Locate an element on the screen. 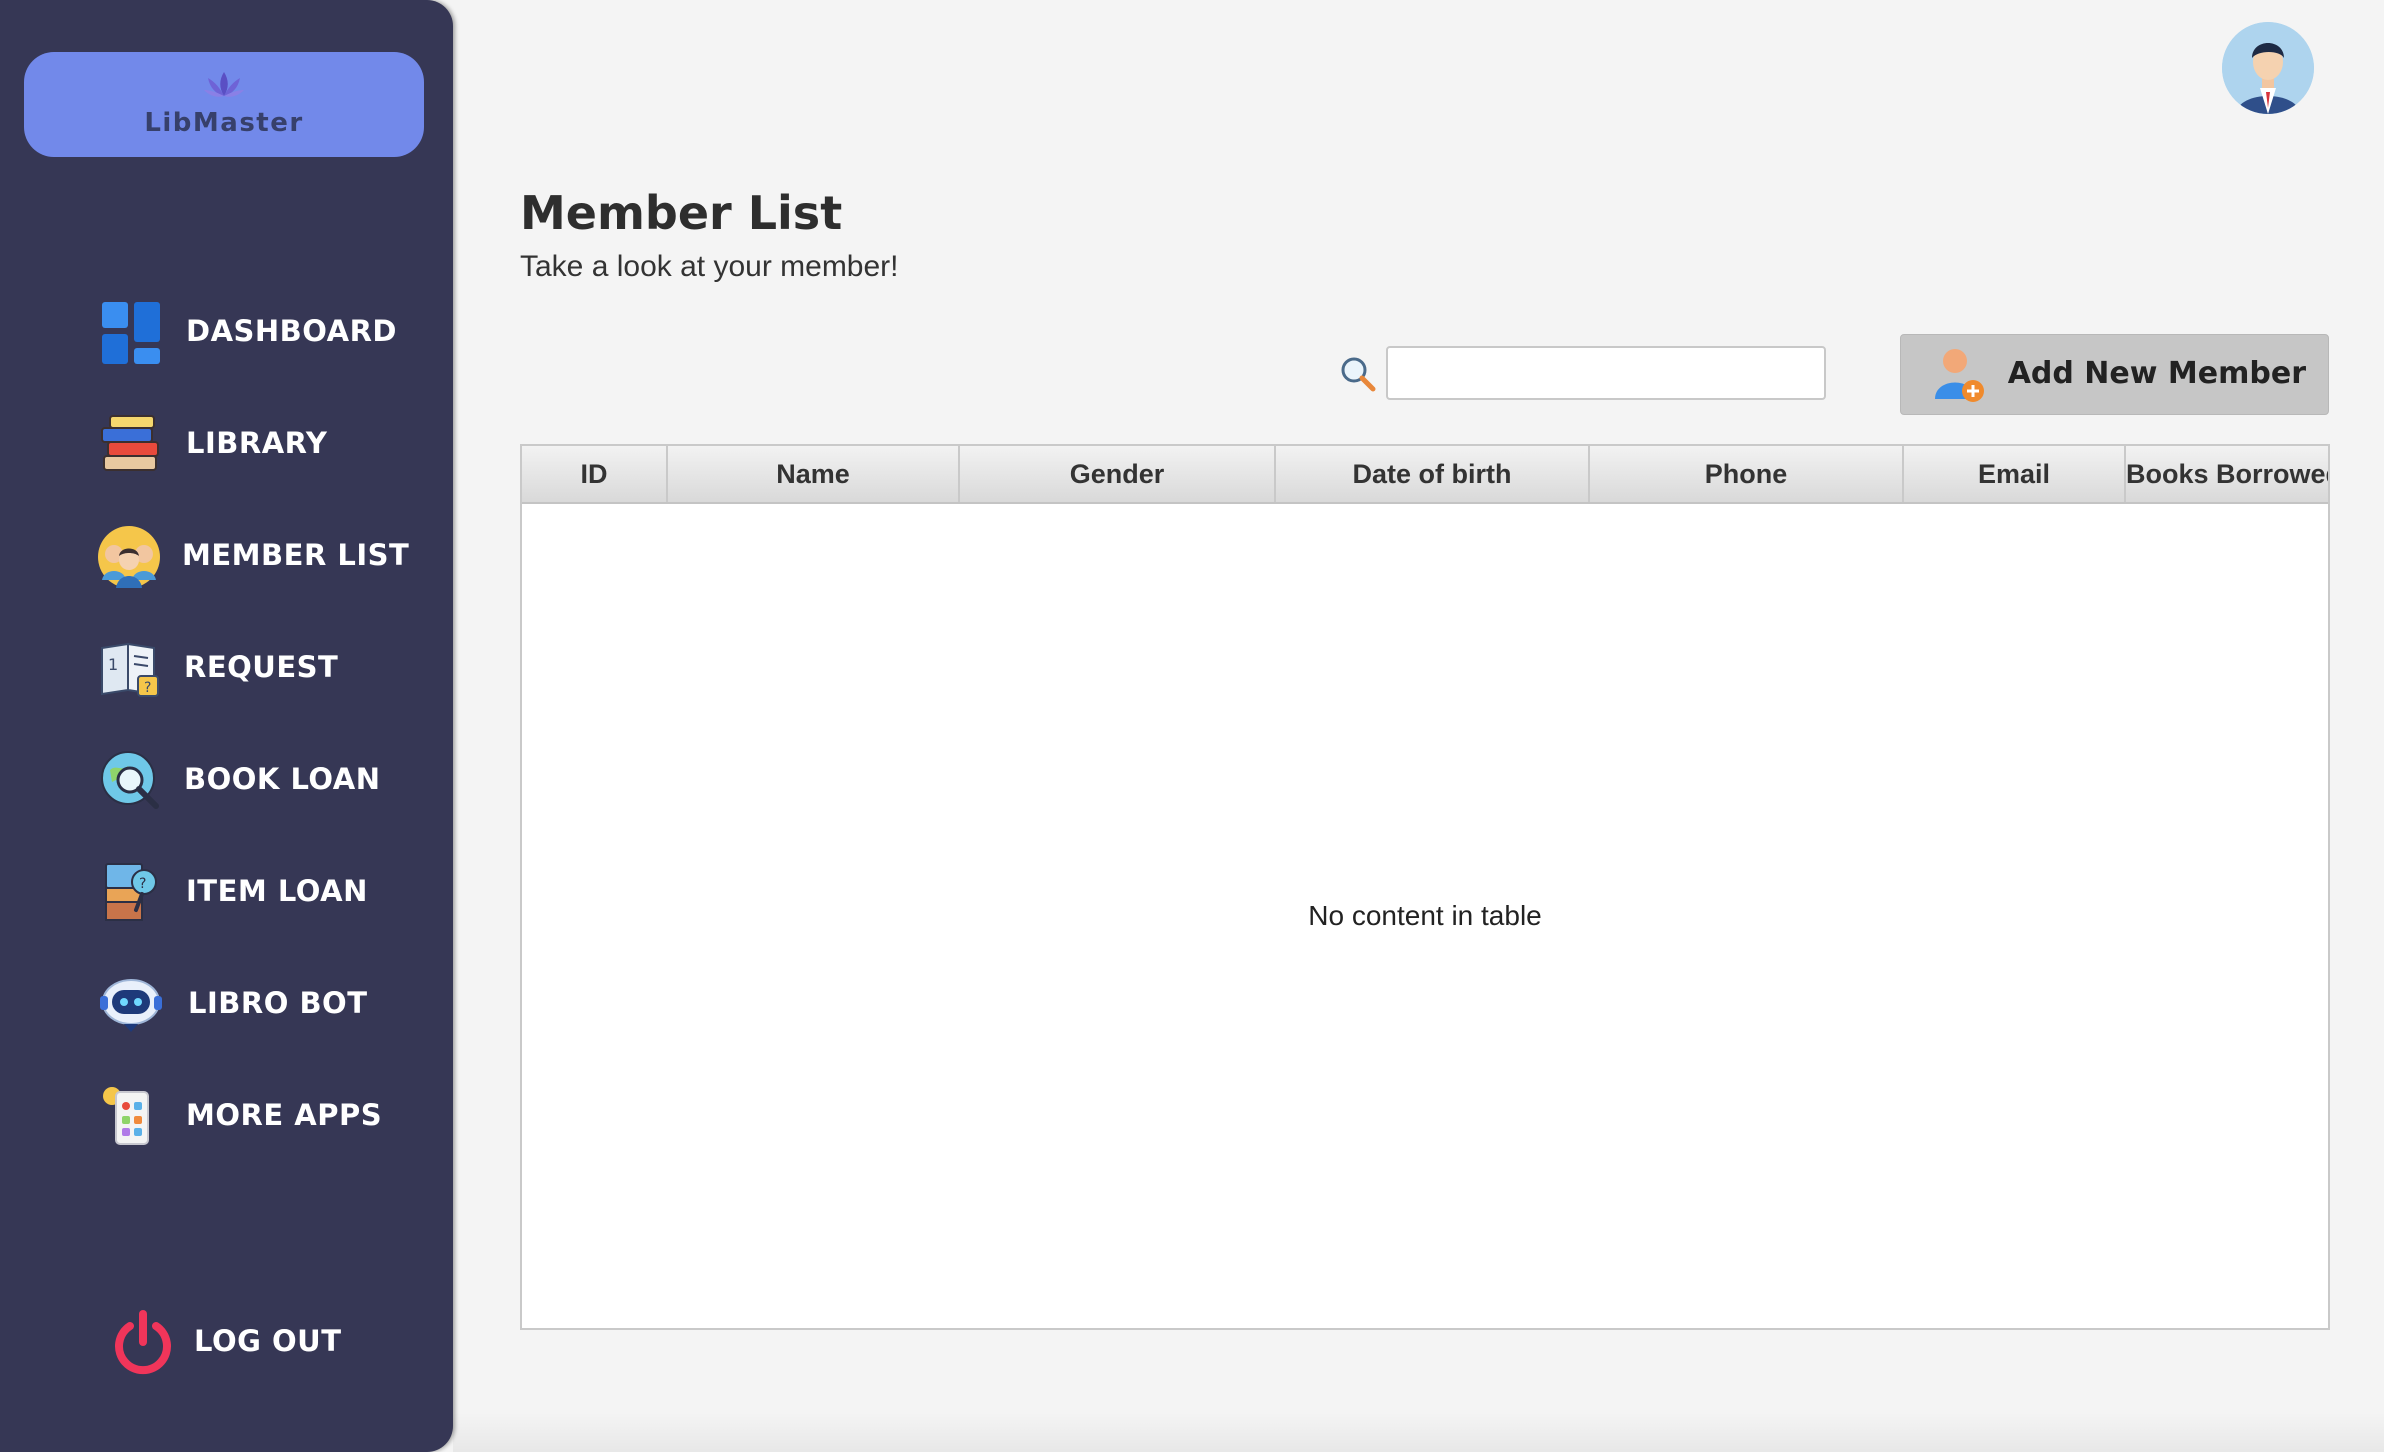 Image resolution: width=2384 pixels, height=1452 pixels. sidebar-item-label: BOOK LOAN is located at coordinates (282, 779).